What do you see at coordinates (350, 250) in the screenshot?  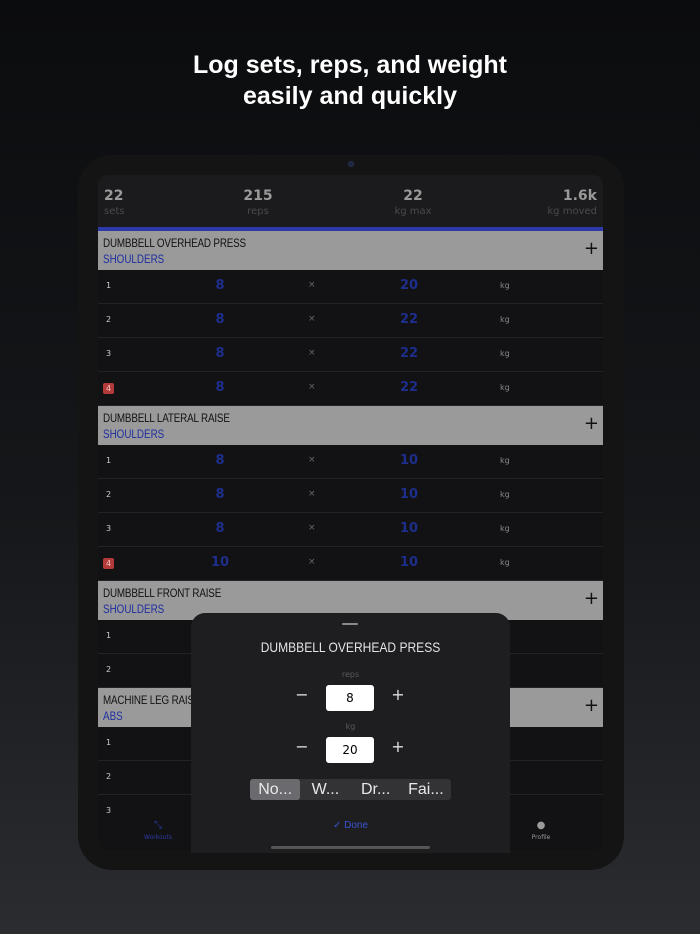 I see `exercise-header: DUMBBELL OVERHEAD PRESS SHOULDERS +` at bounding box center [350, 250].